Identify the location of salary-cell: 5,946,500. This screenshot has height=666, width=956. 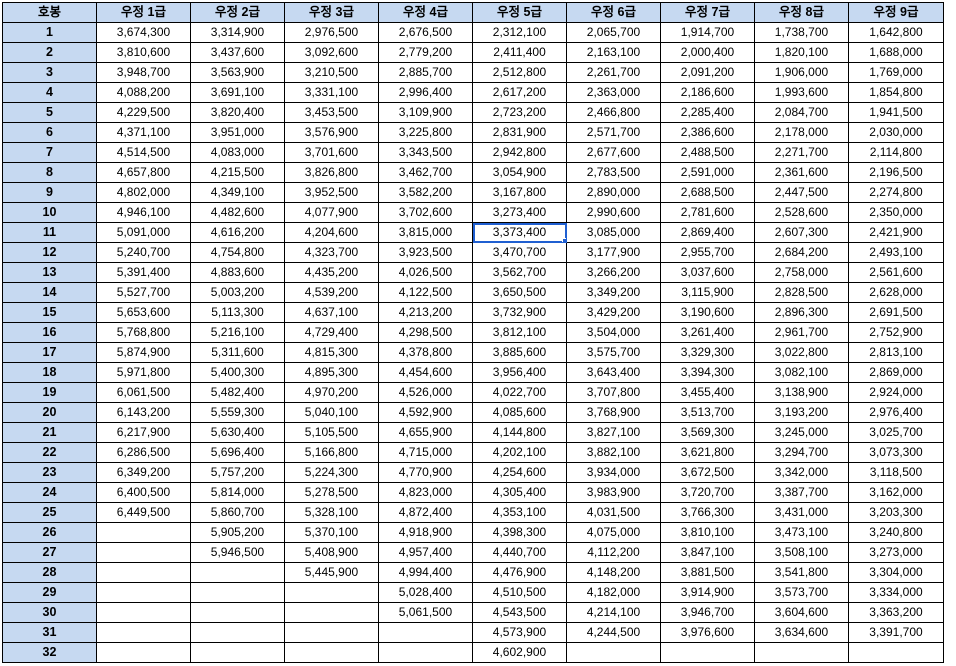
(237, 552).